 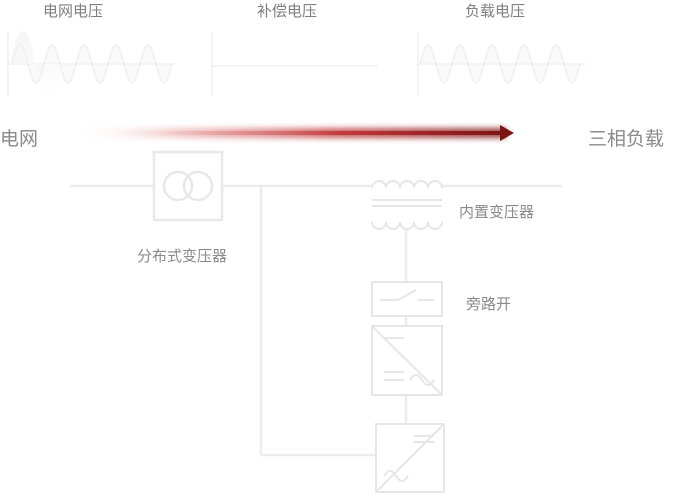 What do you see at coordinates (407, 299) in the screenshot?
I see `bypass-switch-symbol` at bounding box center [407, 299].